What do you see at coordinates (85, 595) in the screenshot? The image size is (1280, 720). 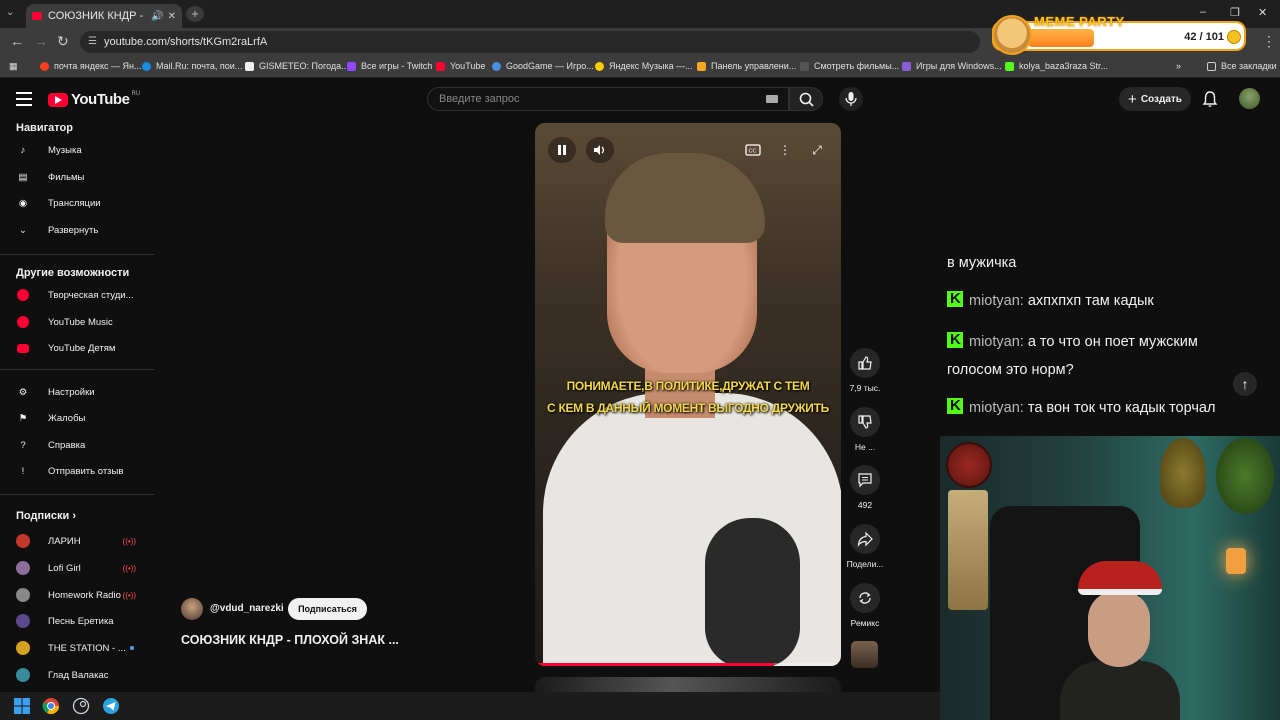 I see `sidebar-sub-homework: Homework Radio ((•))` at bounding box center [85, 595].